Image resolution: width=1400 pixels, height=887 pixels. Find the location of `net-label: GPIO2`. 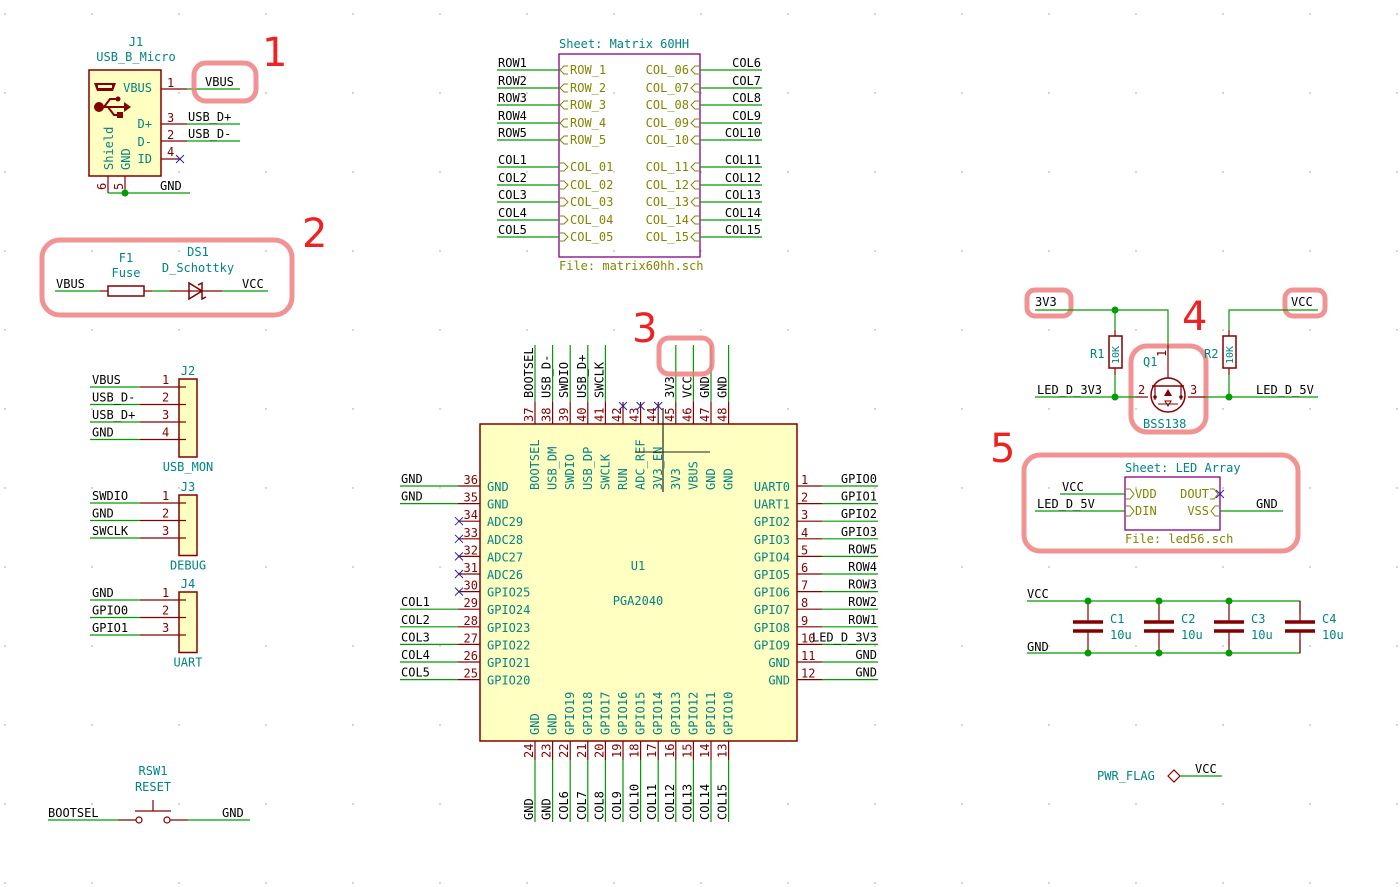

net-label: GPIO2 is located at coordinates (859, 514).